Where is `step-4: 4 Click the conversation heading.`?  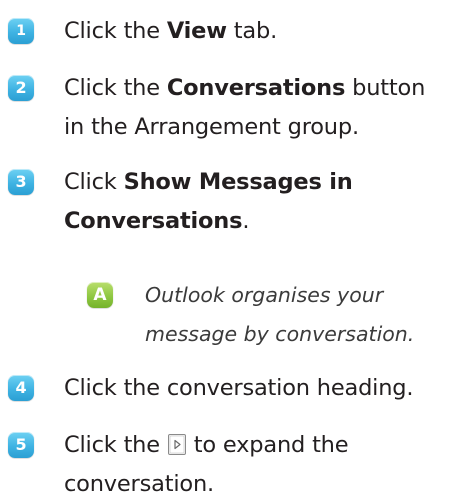 step-4: 4 Click the conversation heading. is located at coordinates (238, 388).